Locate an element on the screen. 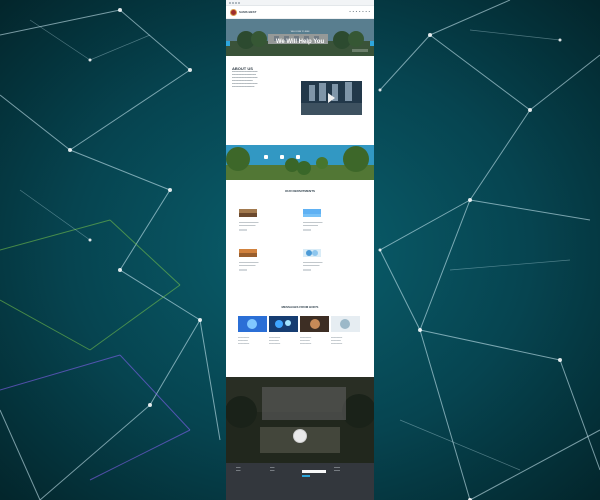 The height and width of the screenshot is (500, 600). footer: ▬▬▬ ▬▬▬ ▬▬▬ ▬▬▬ ▬▬▬▬ ▬▬▬▬ is located at coordinates (300, 481).